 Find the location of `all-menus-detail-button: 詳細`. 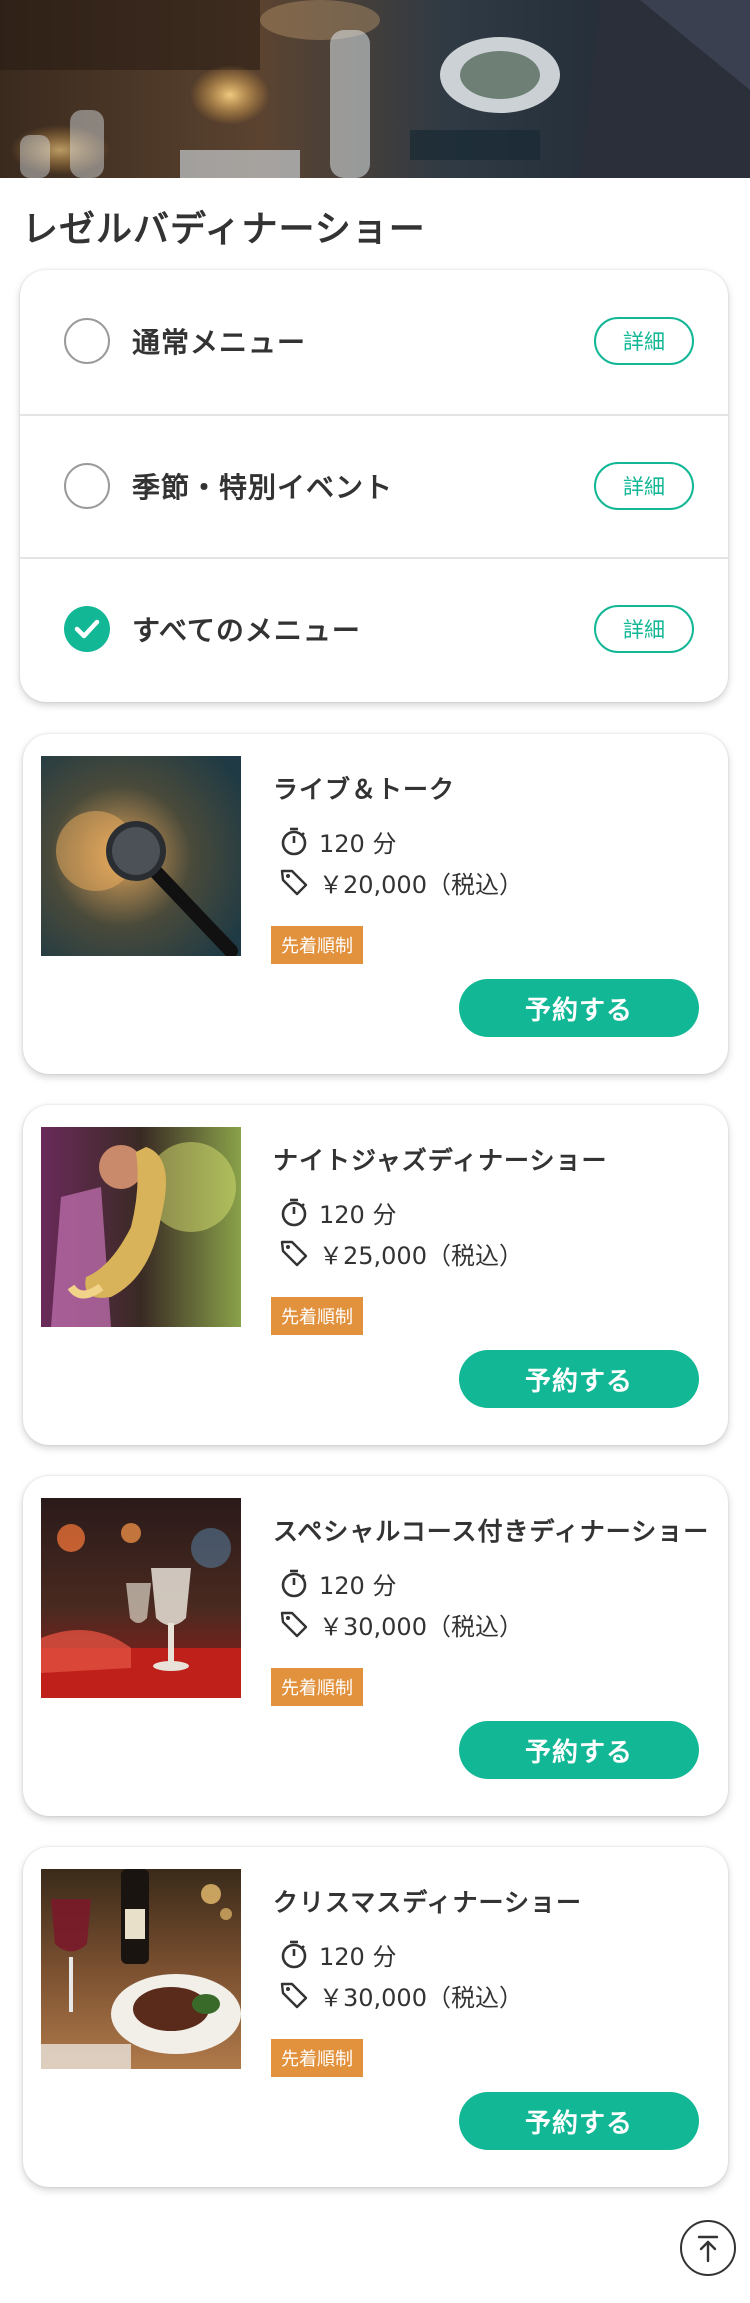

all-menus-detail-button: 詳細 is located at coordinates (644, 629).